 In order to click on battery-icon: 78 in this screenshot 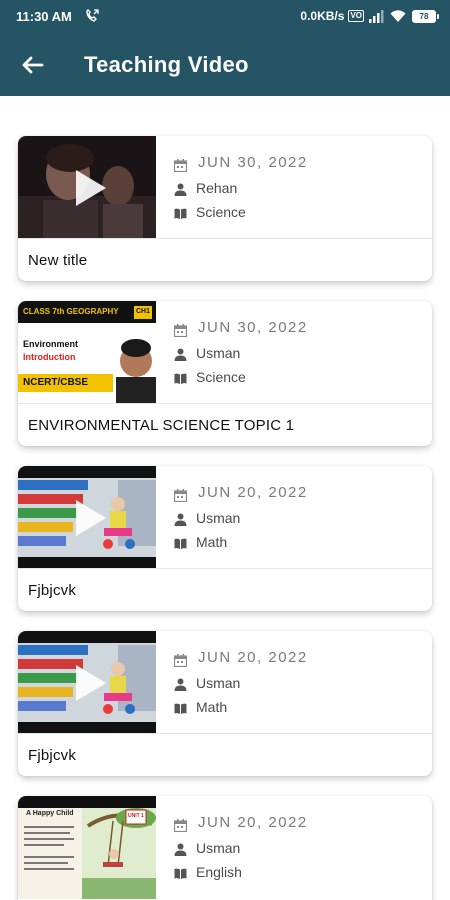, I will do `click(425, 16)`.